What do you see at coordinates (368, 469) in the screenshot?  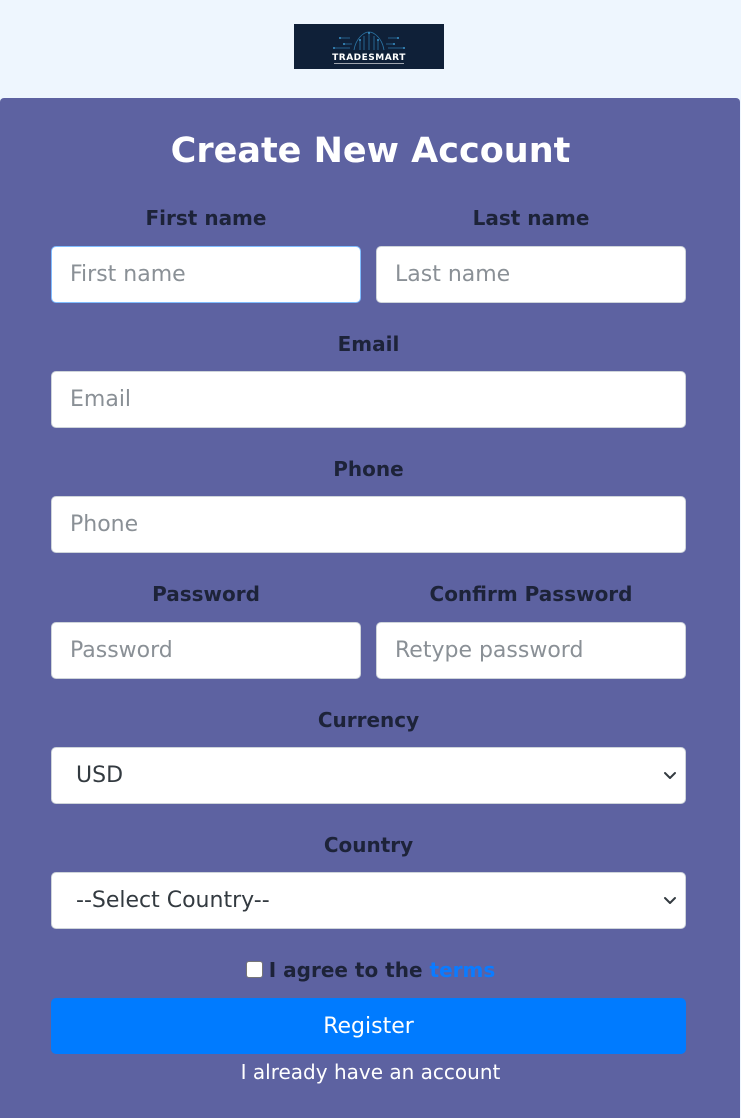 I see `phone-label: Phone` at bounding box center [368, 469].